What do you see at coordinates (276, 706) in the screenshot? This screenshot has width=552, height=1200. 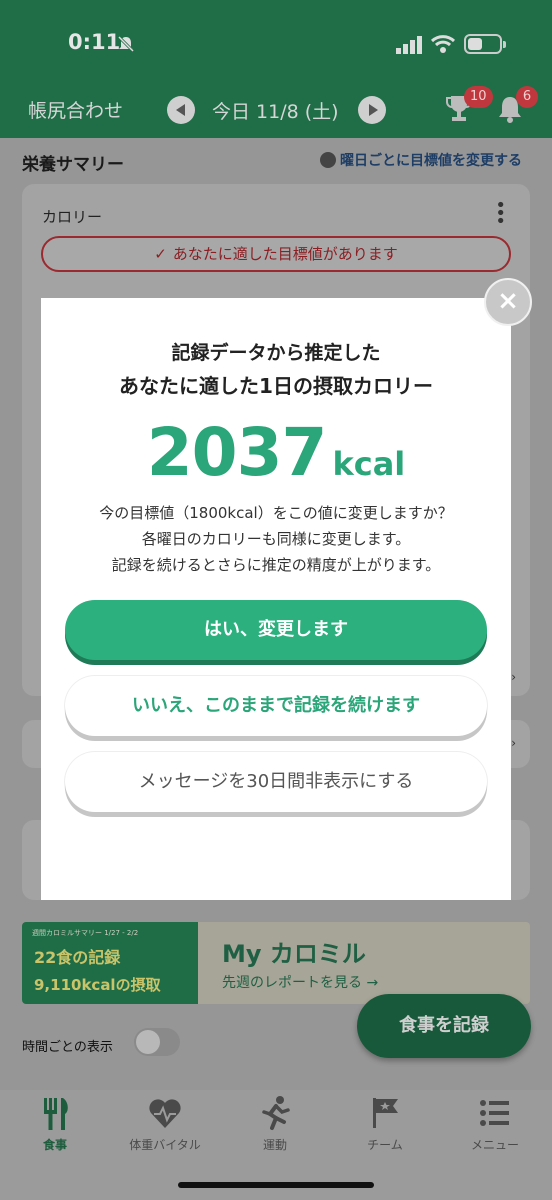 I see `keep-current-button: いいえ、このままで記録を続けます` at bounding box center [276, 706].